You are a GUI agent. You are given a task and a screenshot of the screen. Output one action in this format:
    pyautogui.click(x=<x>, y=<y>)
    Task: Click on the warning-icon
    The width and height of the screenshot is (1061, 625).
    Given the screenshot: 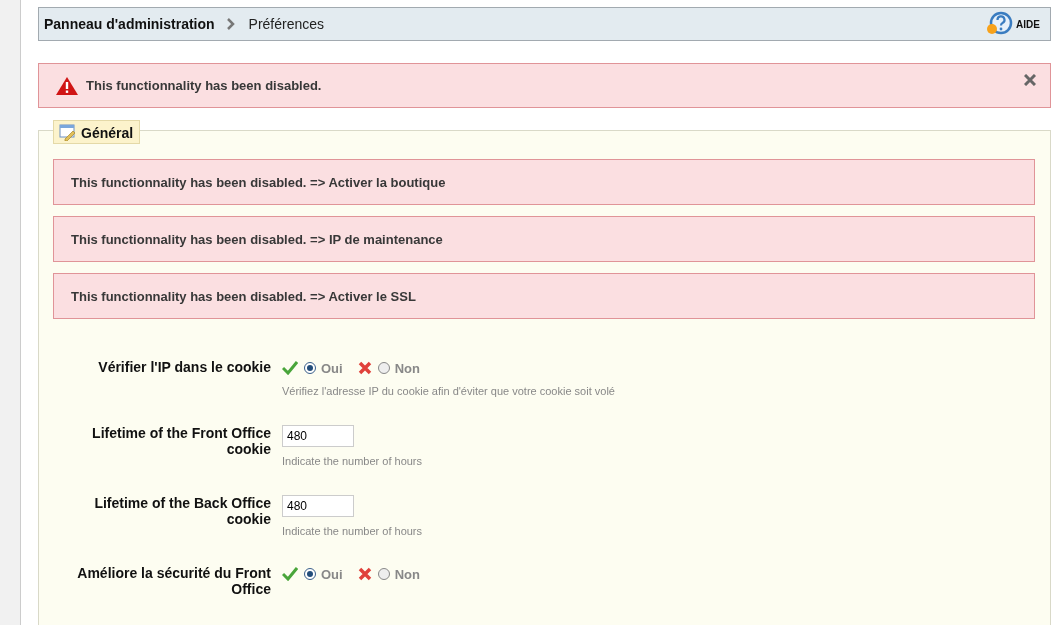 What is the action you would take?
    pyautogui.click(x=67, y=85)
    